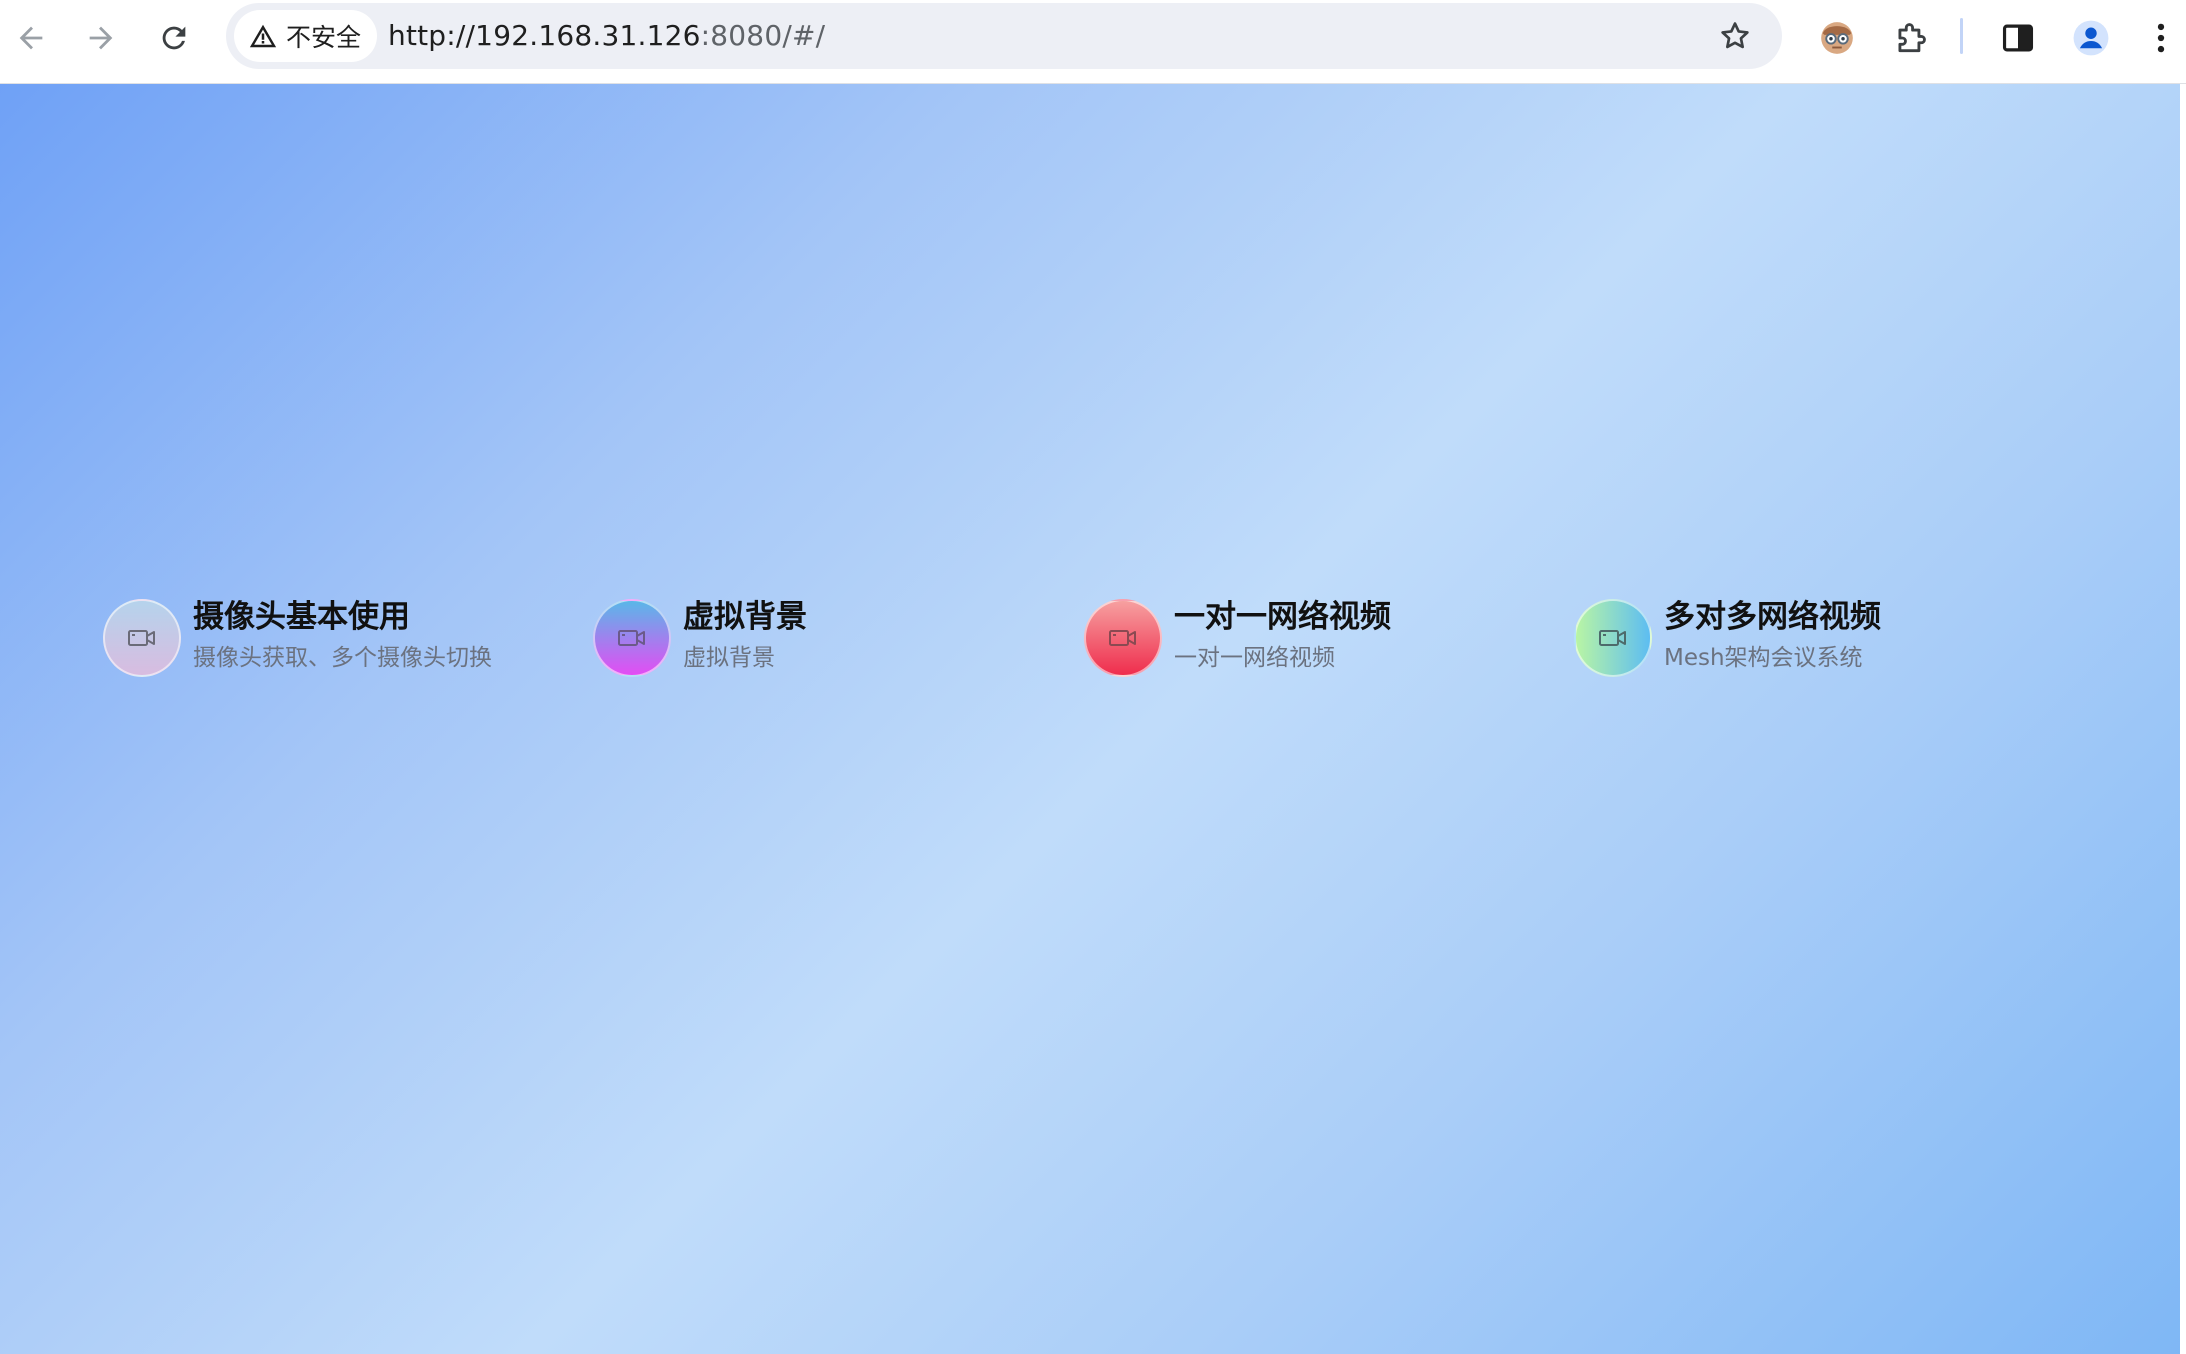  What do you see at coordinates (301, 617) in the screenshot?
I see `card-title: 摄像头基本使用` at bounding box center [301, 617].